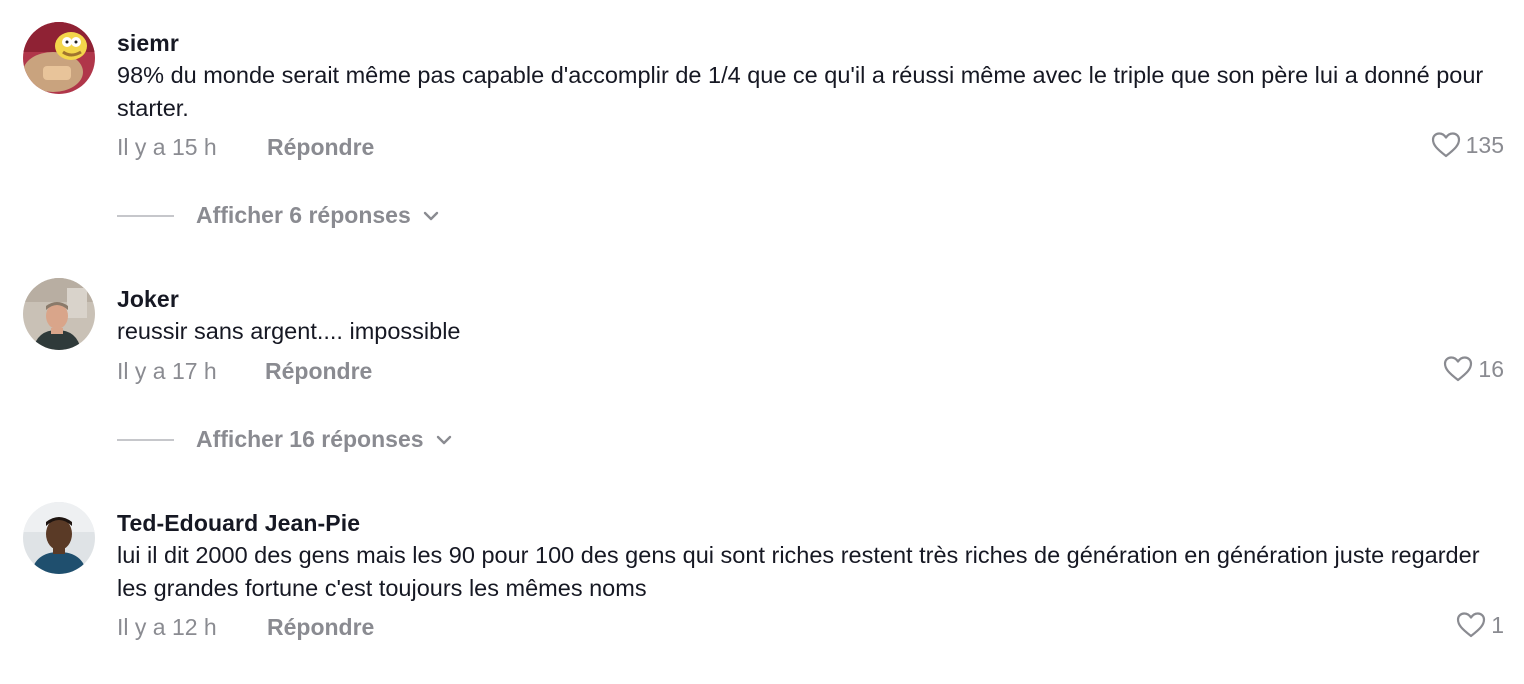  Describe the element at coordinates (167, 147) in the screenshot. I see `comment-time: Il y a 15 h` at that location.